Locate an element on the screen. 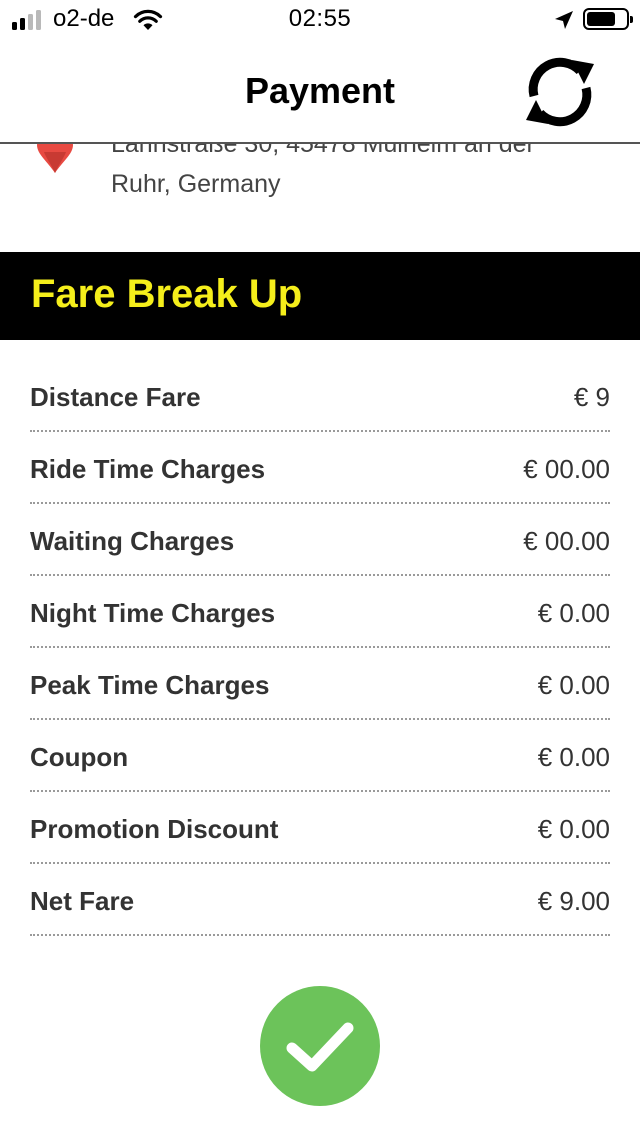  status-bar: o2-de 02:55 is located at coordinates (320, 20).